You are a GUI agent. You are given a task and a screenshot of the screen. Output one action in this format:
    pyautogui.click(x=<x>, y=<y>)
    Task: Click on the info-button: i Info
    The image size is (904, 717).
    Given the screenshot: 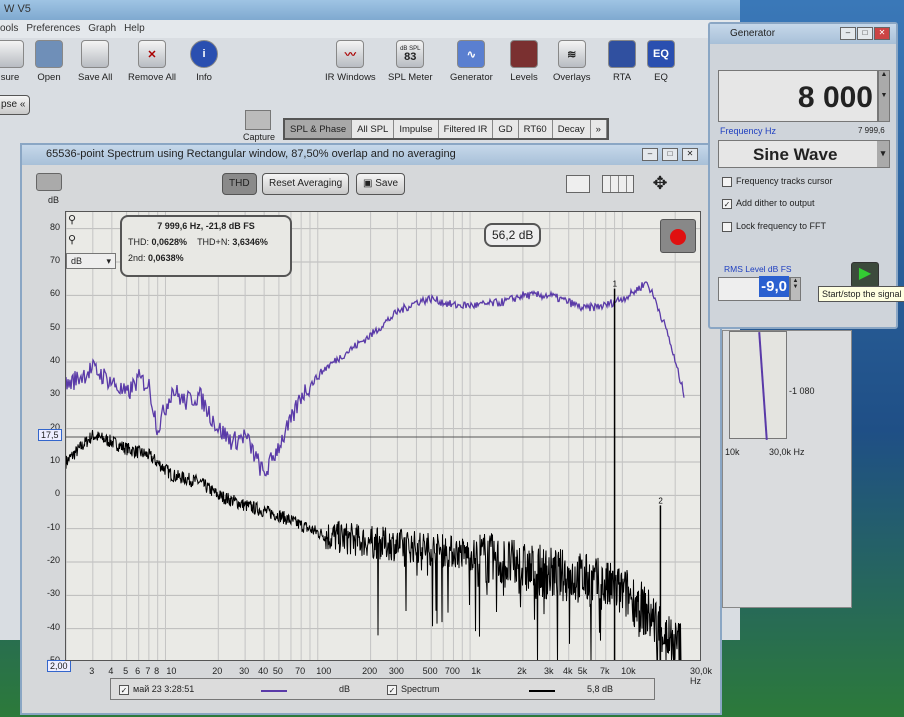 What is the action you would take?
    pyautogui.click(x=204, y=61)
    